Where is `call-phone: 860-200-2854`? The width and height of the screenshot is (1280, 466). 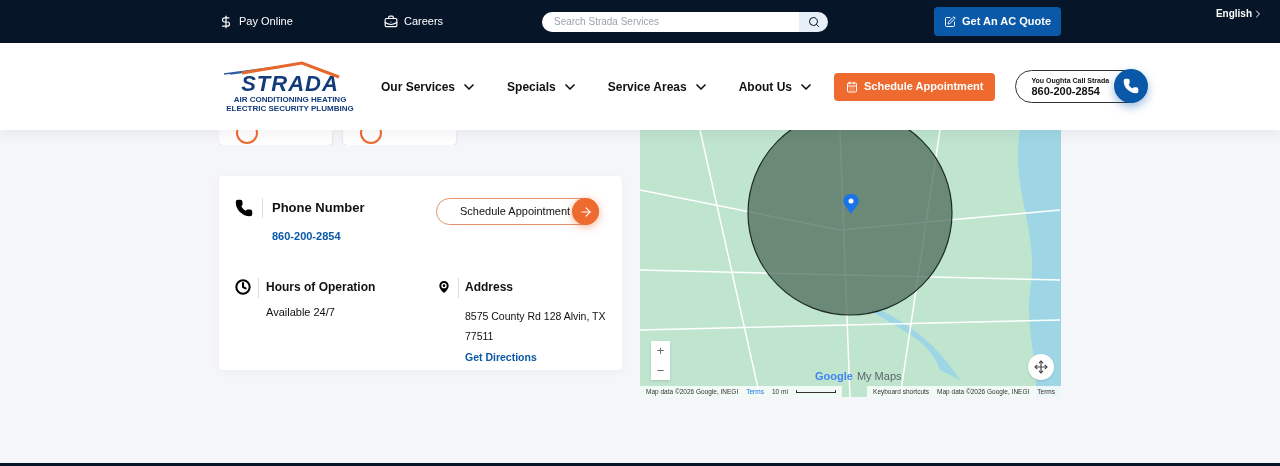 call-phone: 860-200-2854 is located at coordinates (1065, 91).